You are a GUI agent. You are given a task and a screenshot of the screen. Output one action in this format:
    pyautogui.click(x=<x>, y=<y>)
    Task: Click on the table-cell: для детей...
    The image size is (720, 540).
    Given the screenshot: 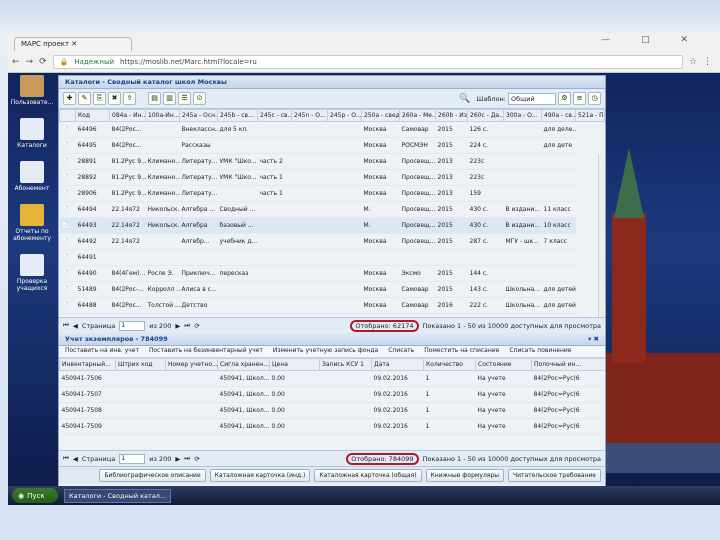 What is the action you would take?
    pyautogui.click(x=558, y=289)
    